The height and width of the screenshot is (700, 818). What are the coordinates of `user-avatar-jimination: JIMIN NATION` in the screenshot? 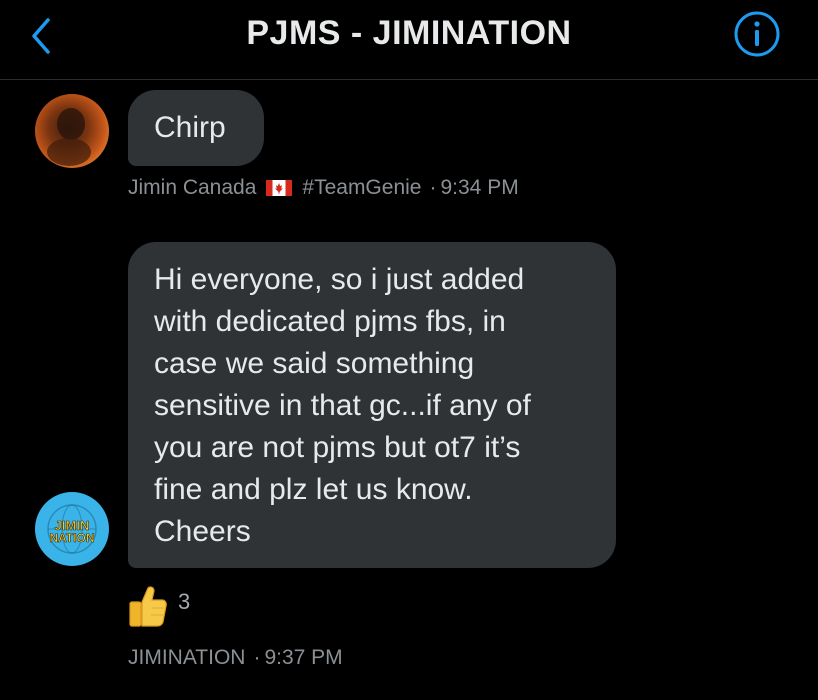 It's located at (72, 529).